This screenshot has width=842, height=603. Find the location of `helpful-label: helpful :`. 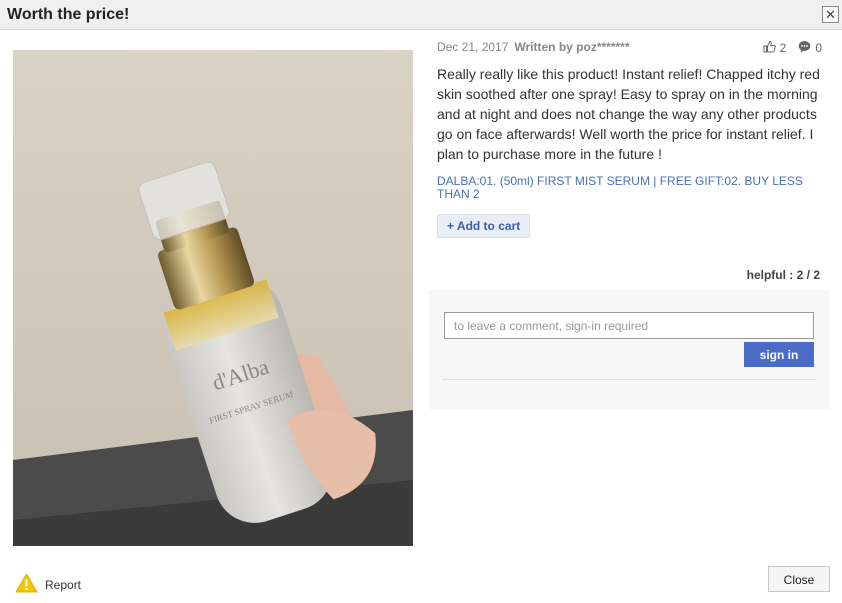

helpful-label: helpful : is located at coordinates (771, 275).